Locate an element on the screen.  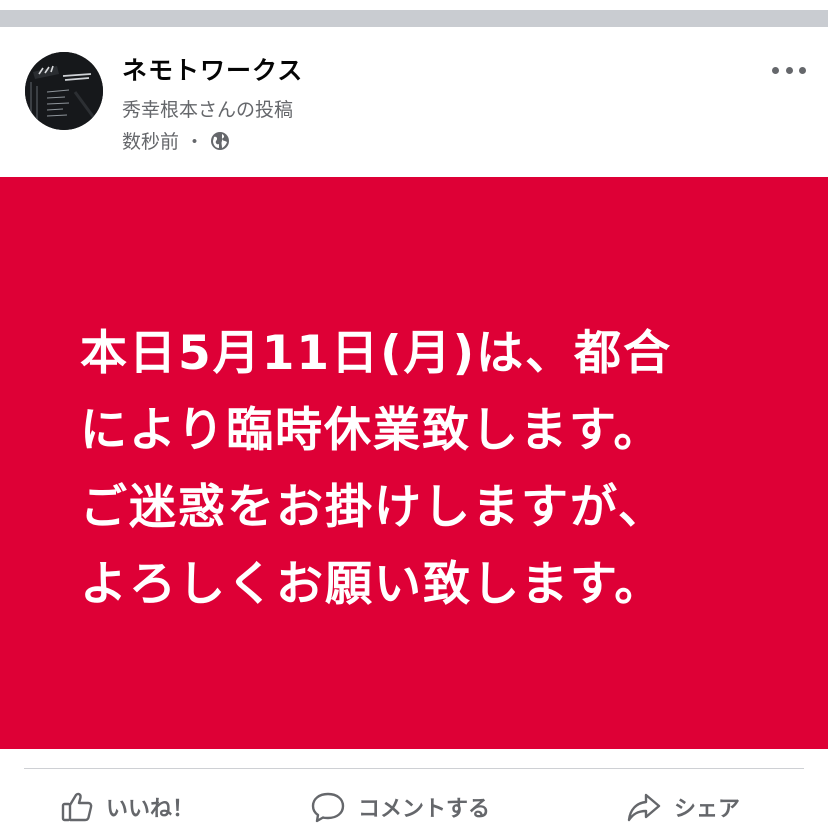
feed-separator-bar is located at coordinates (414, 18).